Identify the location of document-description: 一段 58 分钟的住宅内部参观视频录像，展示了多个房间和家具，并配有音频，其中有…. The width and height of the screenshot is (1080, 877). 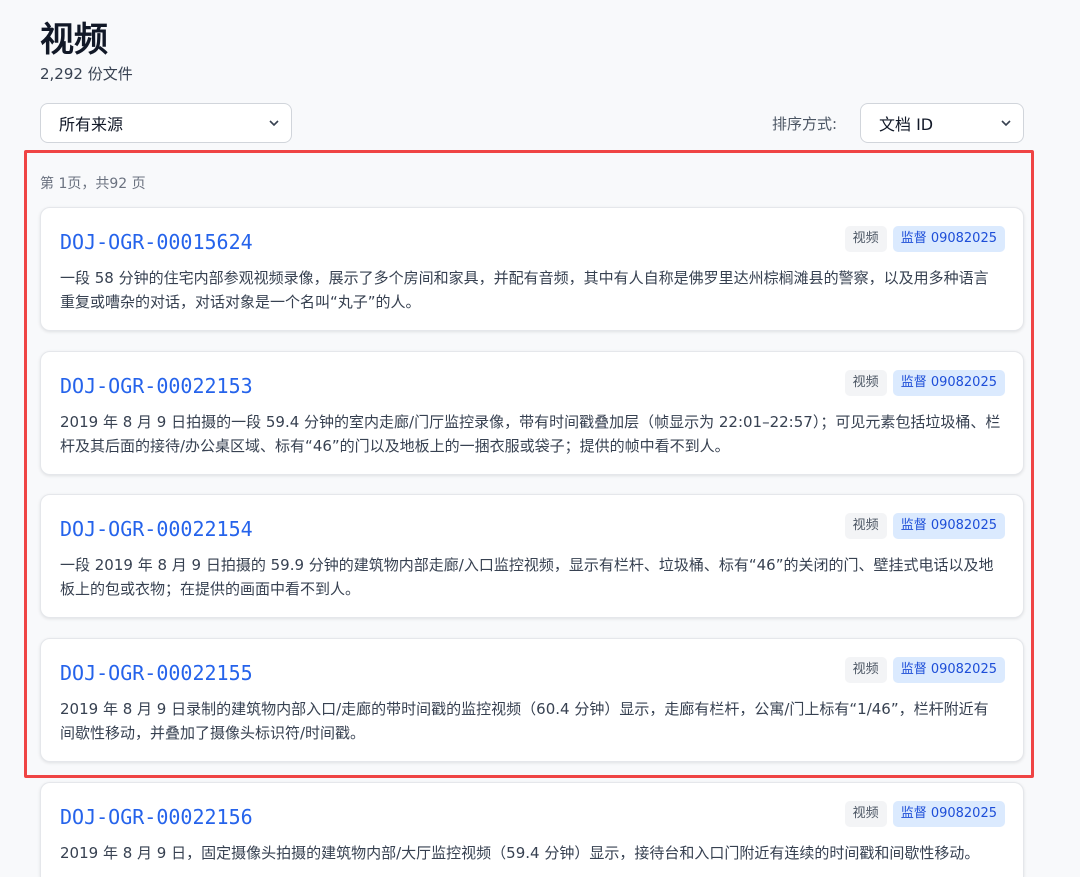
(524, 290).